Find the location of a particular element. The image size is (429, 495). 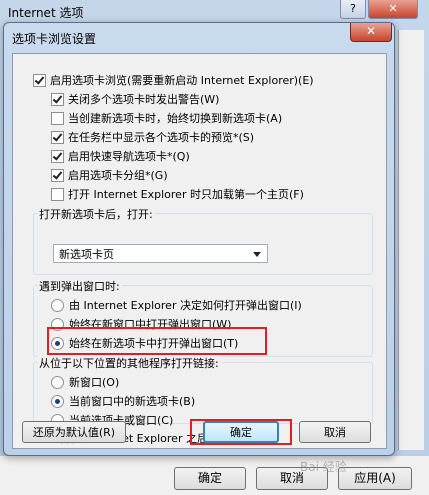

option-quick-tabs: 启用快速导航选项卡*(Q) is located at coordinates (120, 156).